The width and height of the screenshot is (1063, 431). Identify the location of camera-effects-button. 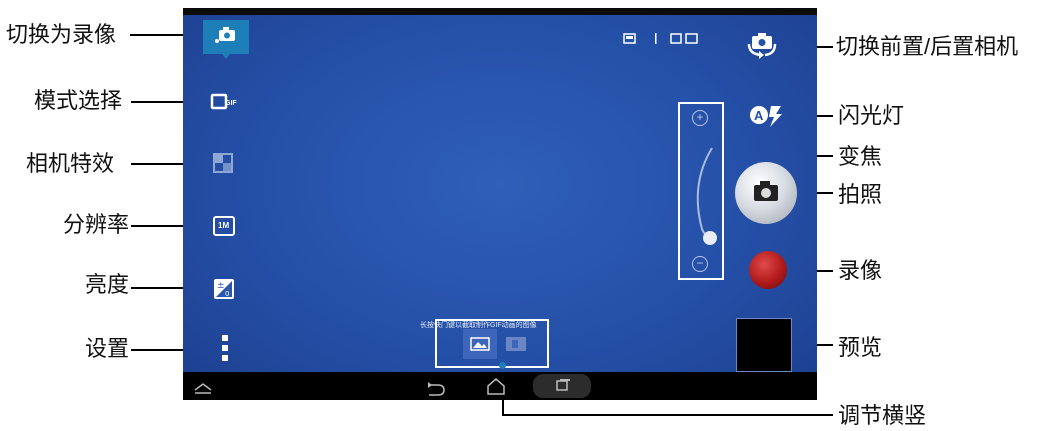
(223, 163).